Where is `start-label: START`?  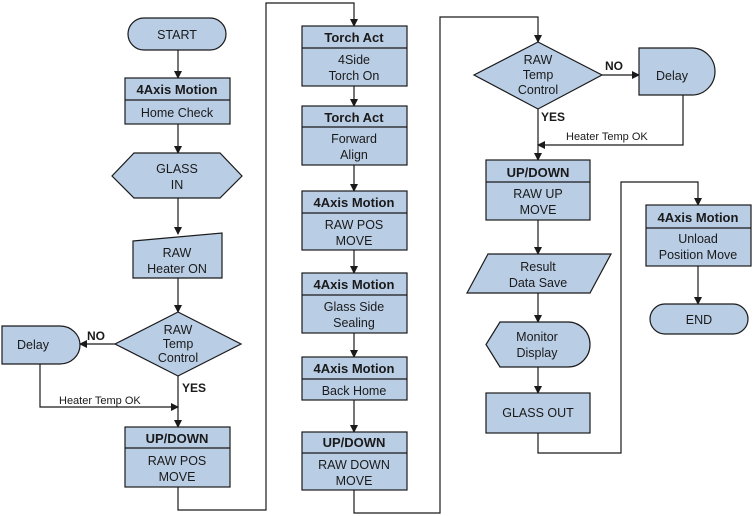
start-label: START is located at coordinates (177, 35).